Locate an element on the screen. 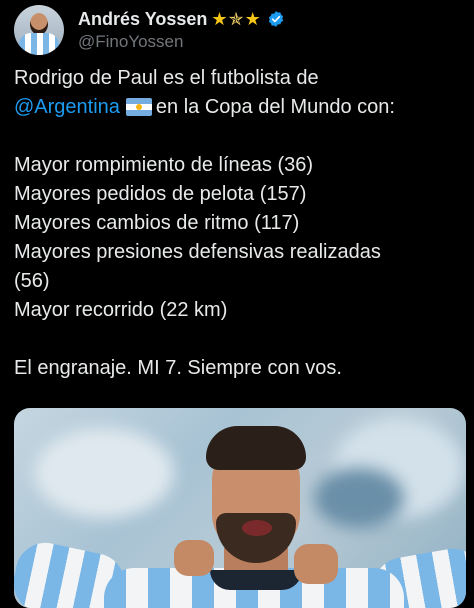 Image resolution: width=474 pixels, height=608 pixels. author-avatar is located at coordinates (39, 30).